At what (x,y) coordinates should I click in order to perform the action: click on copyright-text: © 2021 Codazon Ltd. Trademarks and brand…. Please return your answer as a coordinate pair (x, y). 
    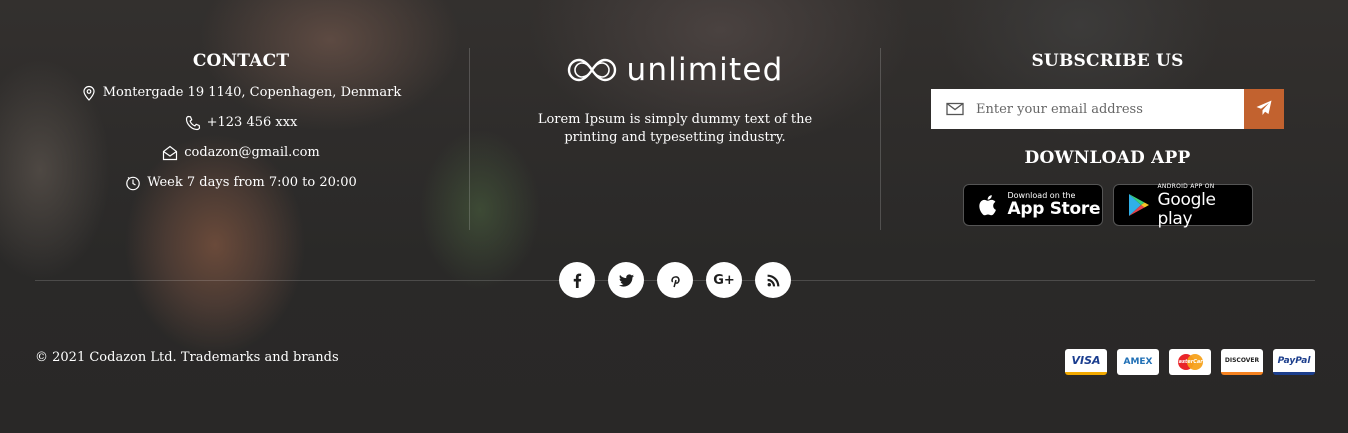
    Looking at the image, I should click on (187, 357).